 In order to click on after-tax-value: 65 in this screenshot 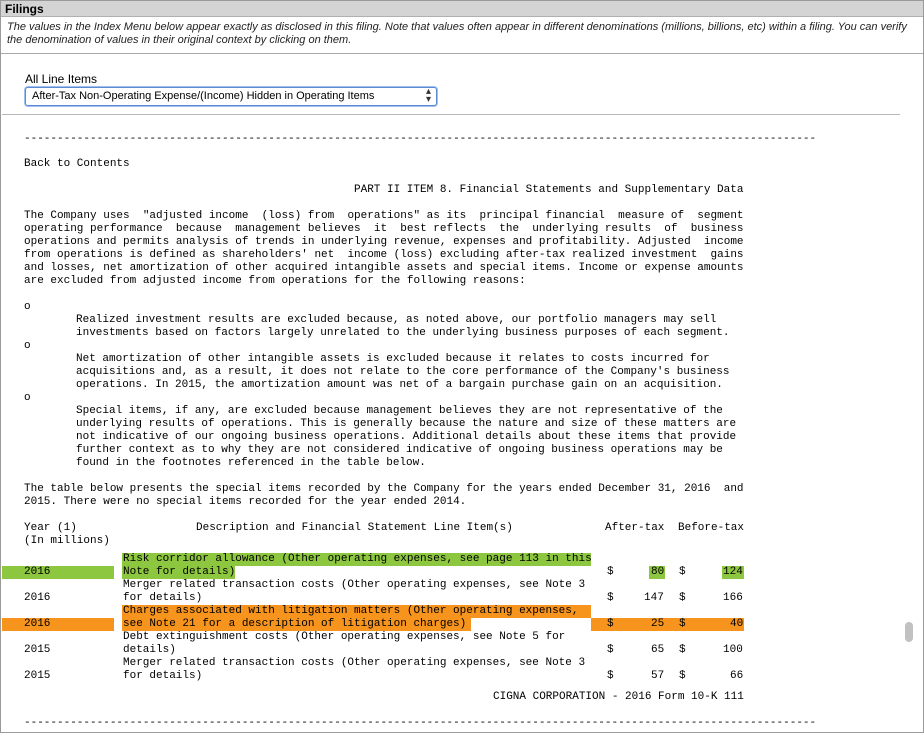, I will do `click(657, 650)`.